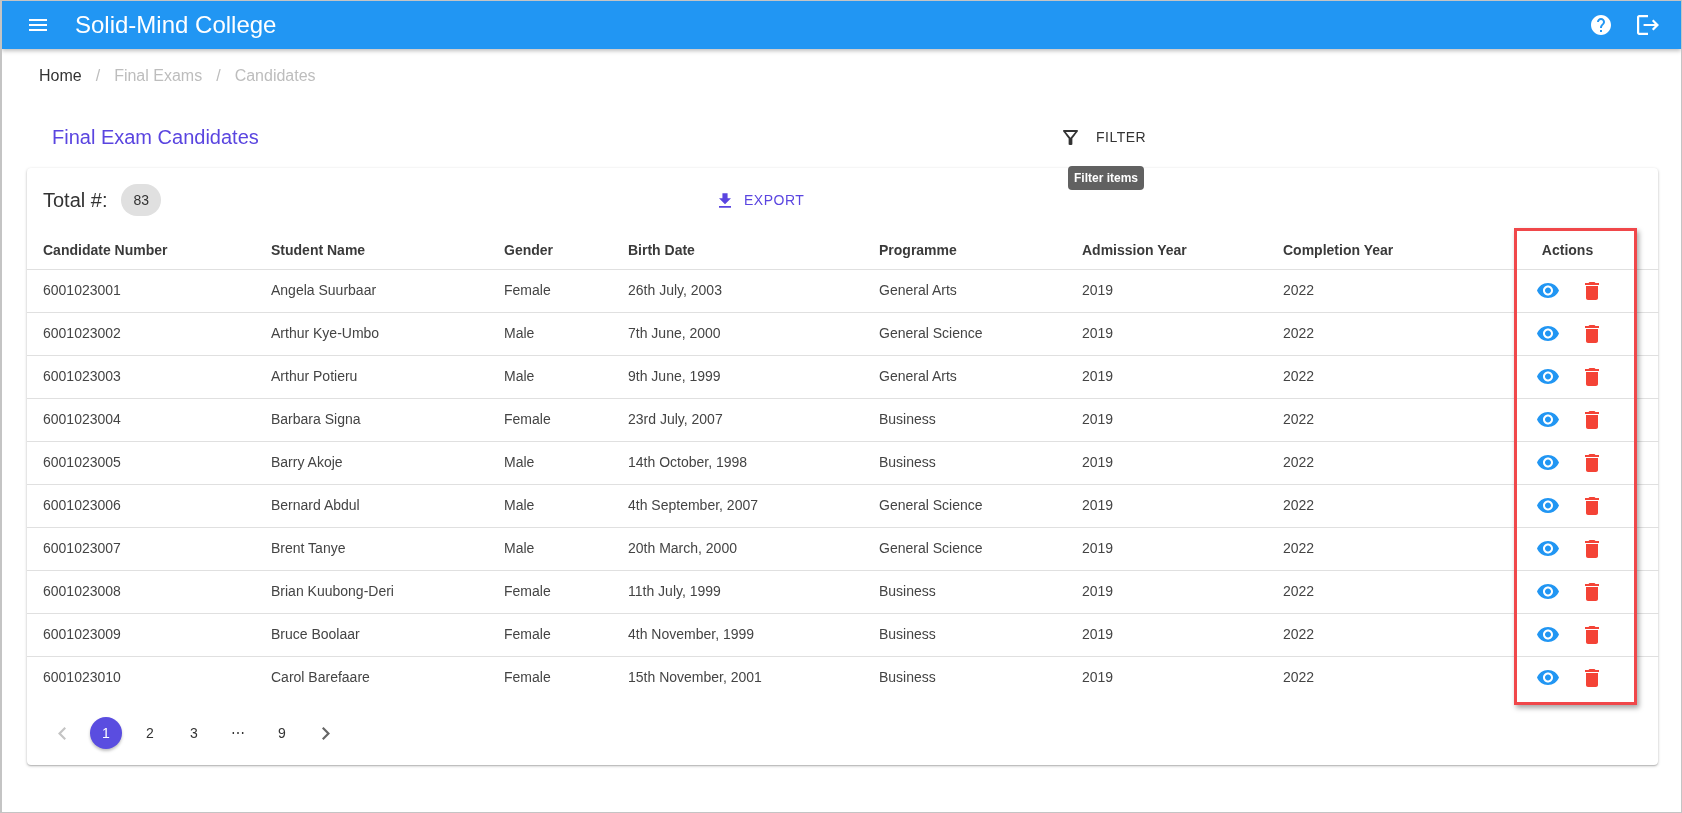 This screenshot has width=1682, height=813. Describe the element at coordinates (141, 333) in the screenshot. I see `table-cell: 6001023002` at that location.